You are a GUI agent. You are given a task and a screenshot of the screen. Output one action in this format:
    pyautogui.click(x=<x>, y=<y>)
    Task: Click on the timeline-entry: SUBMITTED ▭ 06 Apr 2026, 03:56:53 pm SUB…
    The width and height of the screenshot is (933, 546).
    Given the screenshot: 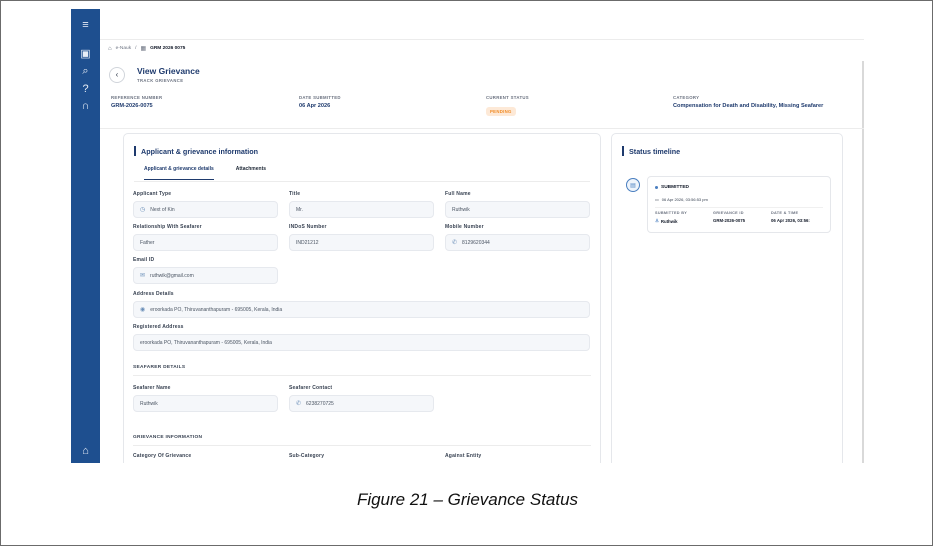 What is the action you would take?
    pyautogui.click(x=739, y=204)
    